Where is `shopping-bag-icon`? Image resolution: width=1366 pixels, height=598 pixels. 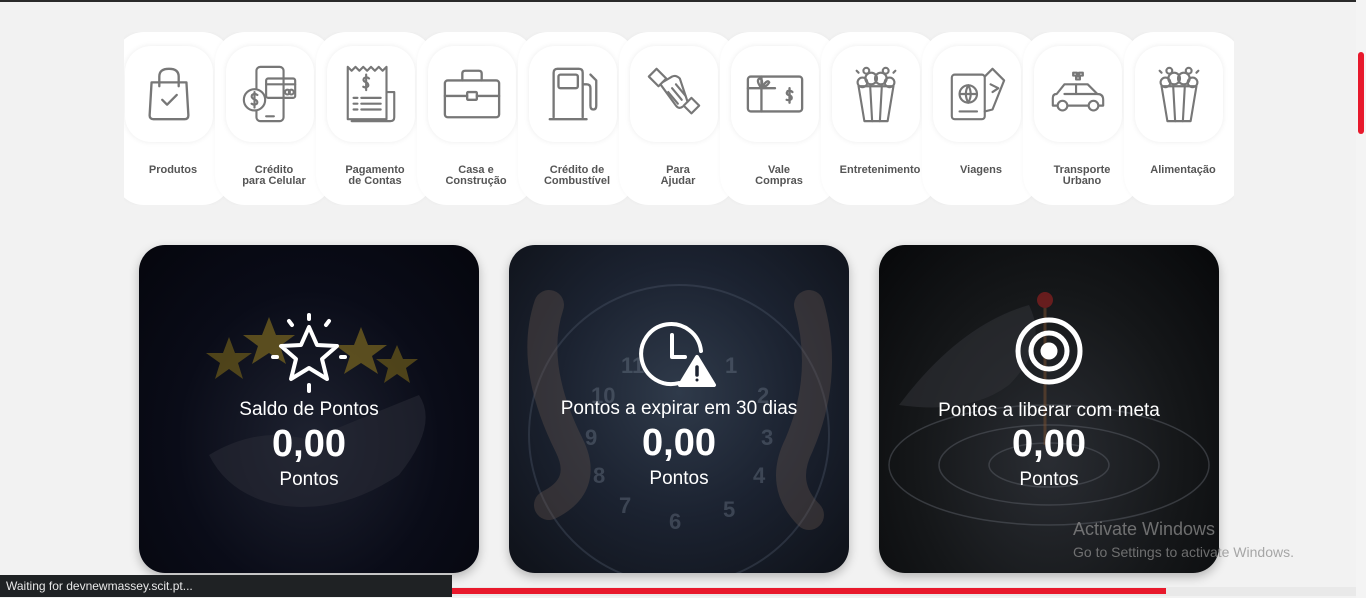
shopping-bag-icon is located at coordinates (169, 94).